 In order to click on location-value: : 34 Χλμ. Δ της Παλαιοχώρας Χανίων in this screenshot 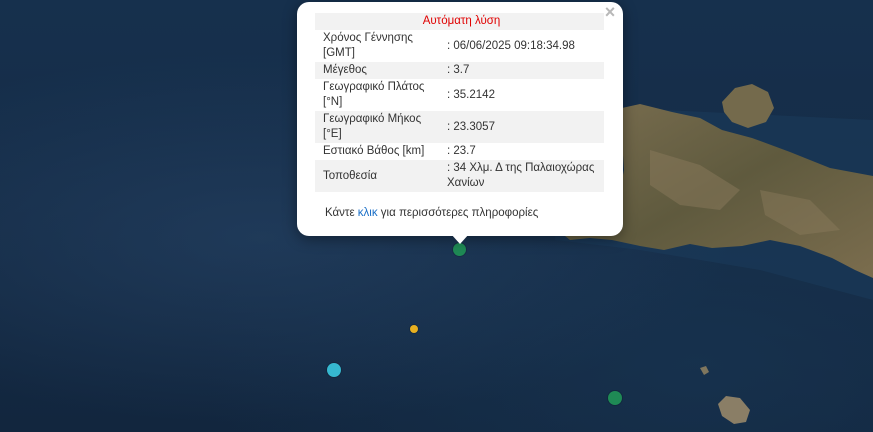, I will do `click(521, 176)`.